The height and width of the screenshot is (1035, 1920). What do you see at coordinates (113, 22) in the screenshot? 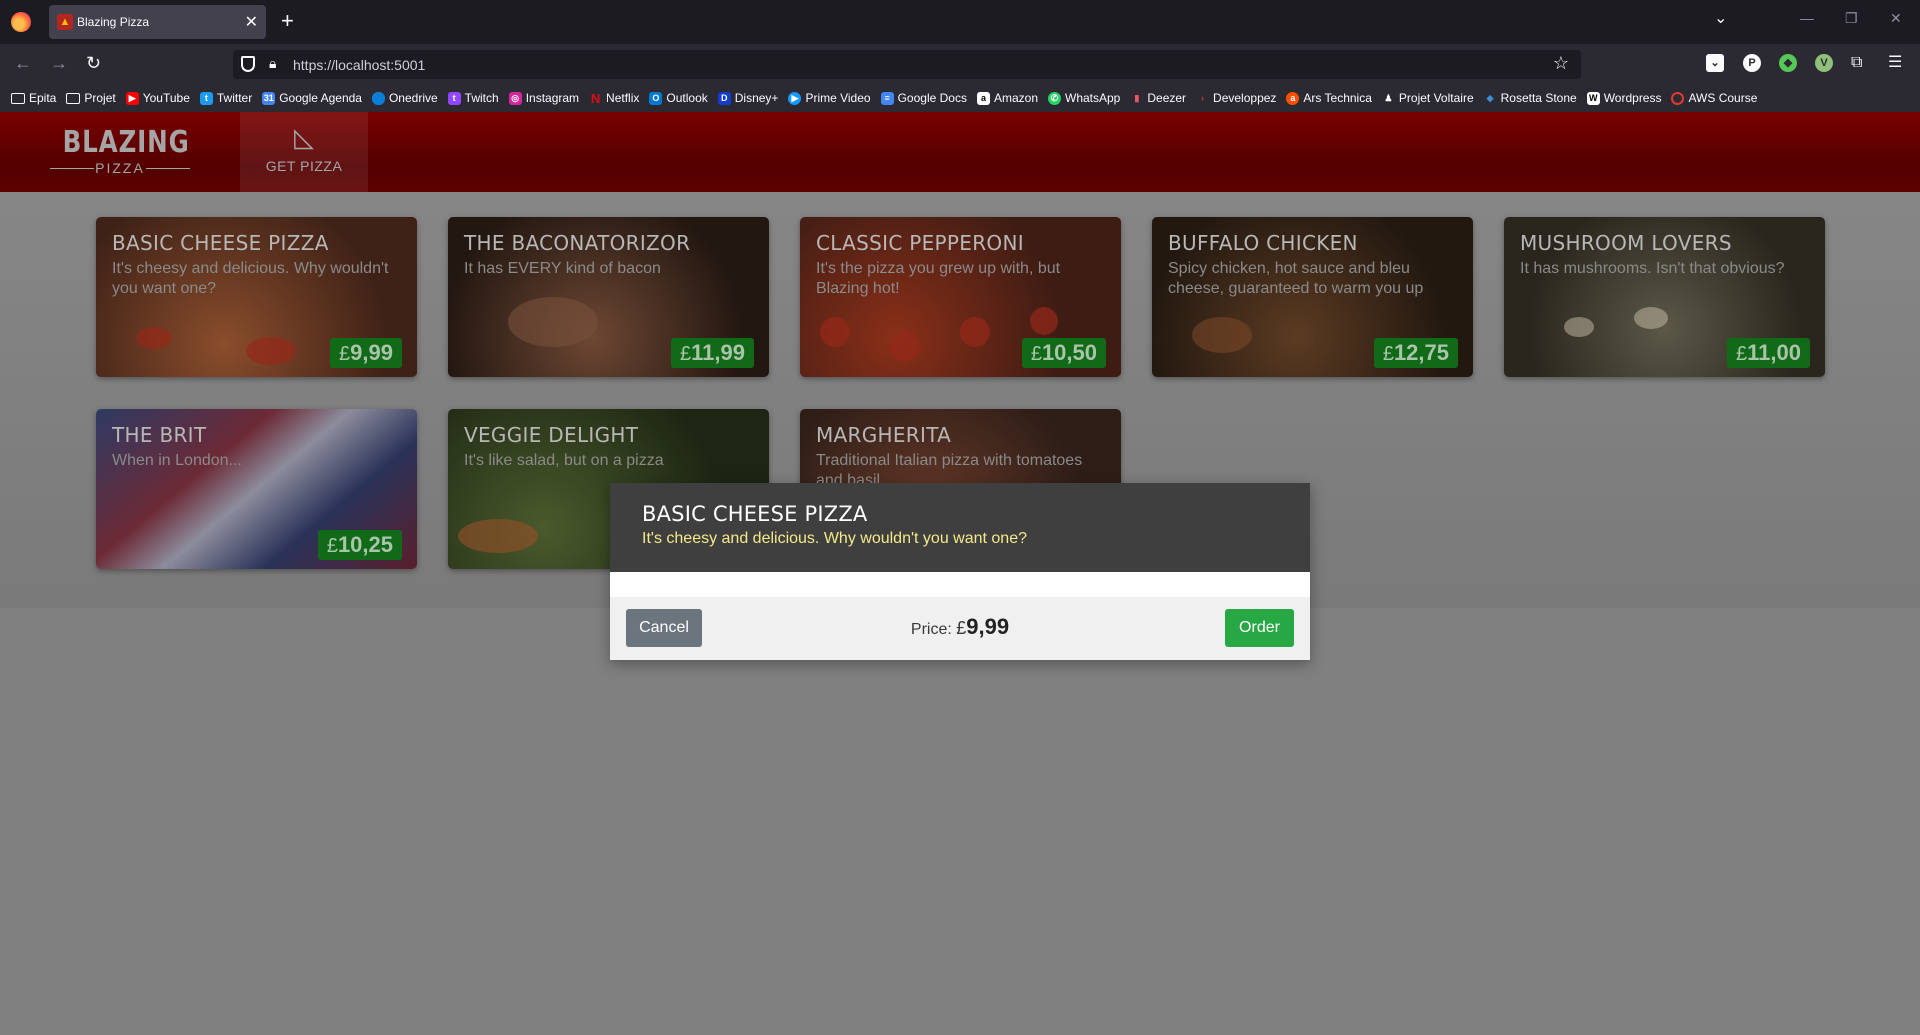
I see `tab-title: Blazing Pizza` at bounding box center [113, 22].